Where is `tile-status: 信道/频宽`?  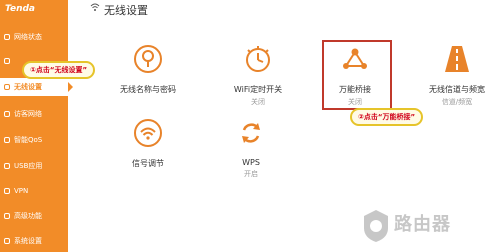
tile-status: 信道/频宽 is located at coordinates (457, 102).